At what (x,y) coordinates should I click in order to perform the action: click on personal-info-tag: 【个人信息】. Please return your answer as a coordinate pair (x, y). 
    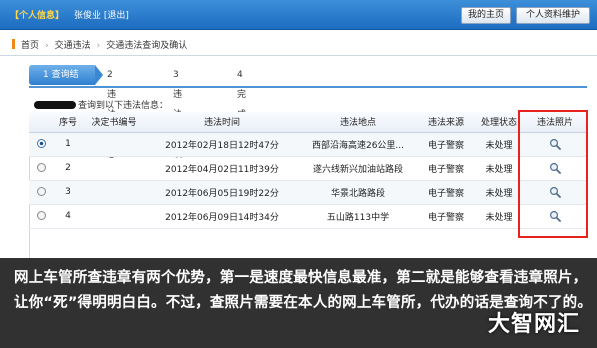
    Looking at the image, I should click on (37, 16).